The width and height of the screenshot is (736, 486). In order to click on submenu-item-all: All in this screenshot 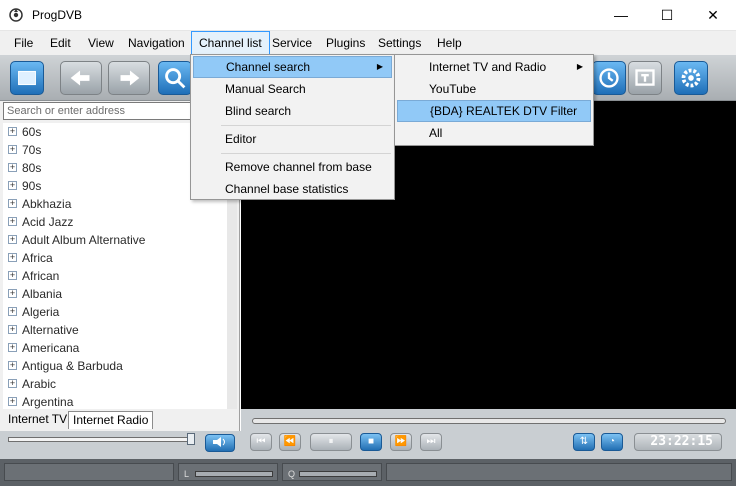, I will do `click(494, 133)`.